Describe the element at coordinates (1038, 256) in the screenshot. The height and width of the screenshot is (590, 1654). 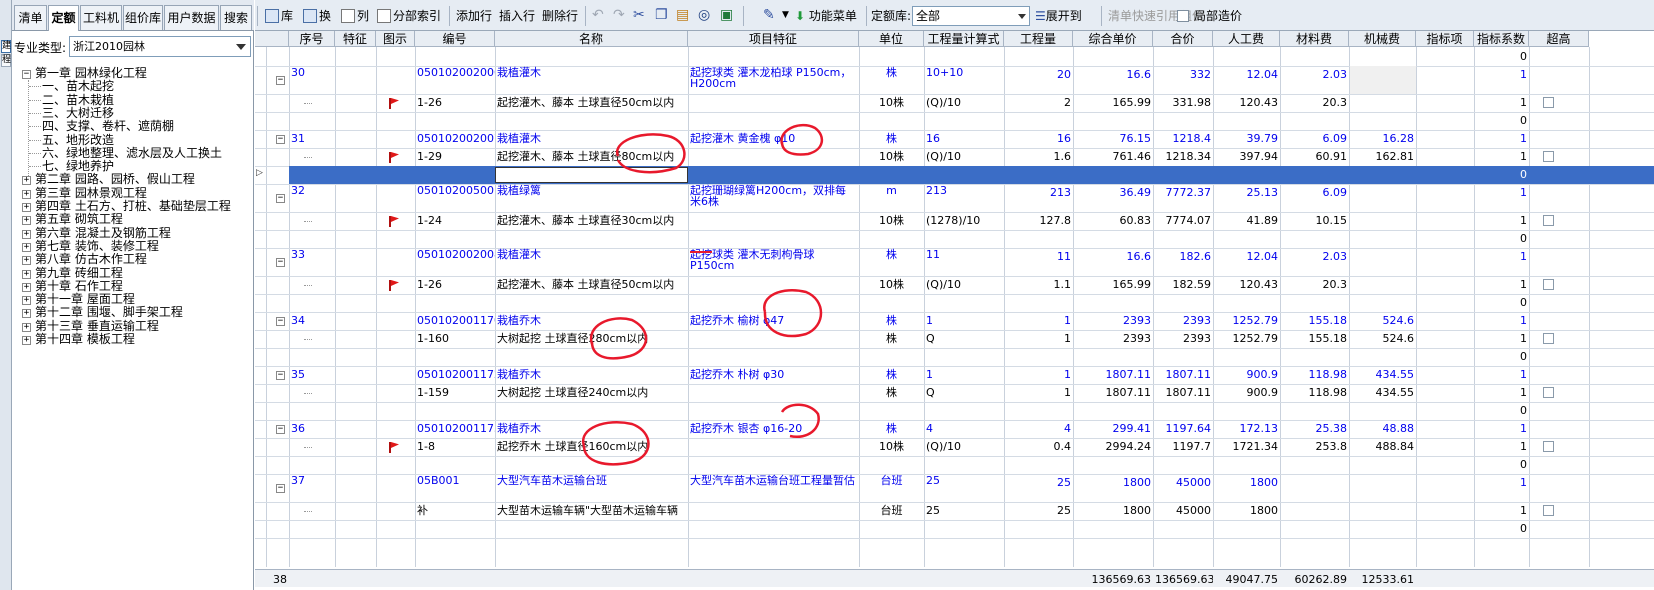
I see `qty-cell: 11` at that location.